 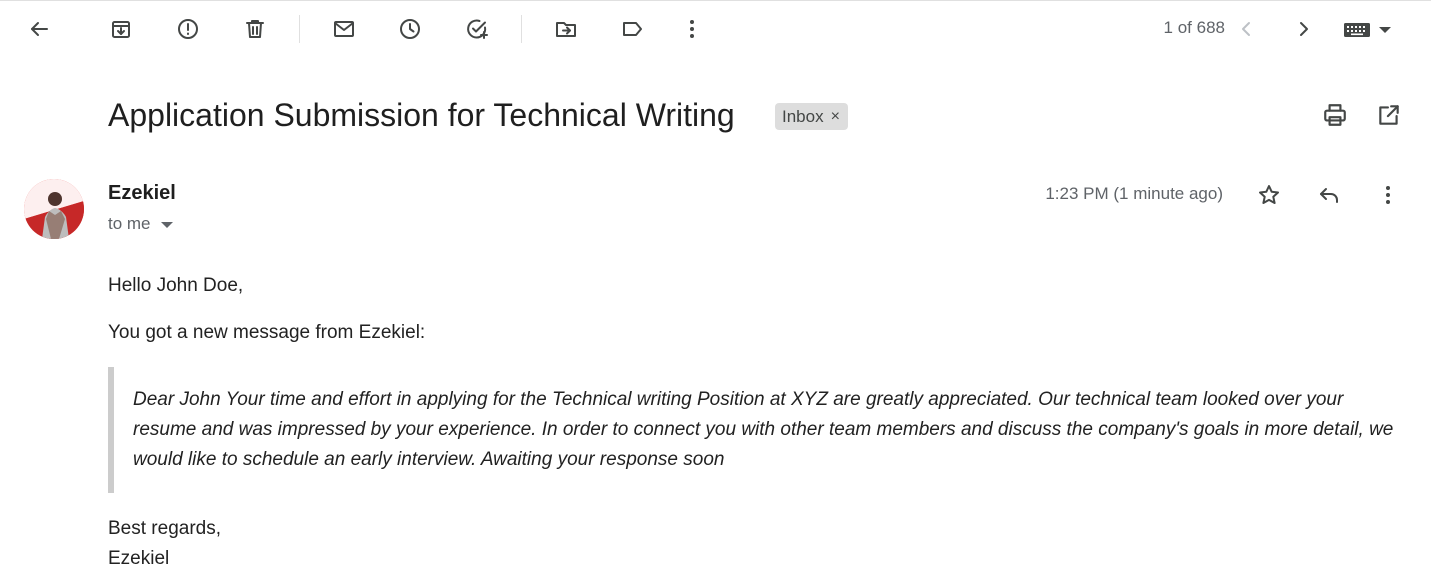 What do you see at coordinates (267, 332) in the screenshot?
I see `intro-line: You got a new message from Ezekiel:` at bounding box center [267, 332].